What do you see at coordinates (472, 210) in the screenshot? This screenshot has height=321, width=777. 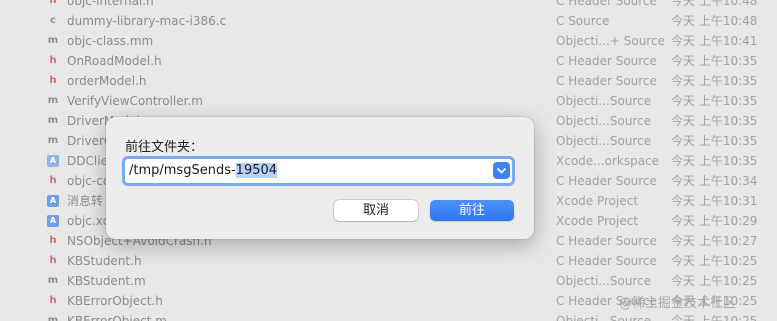 I see `go-button: 前往` at bounding box center [472, 210].